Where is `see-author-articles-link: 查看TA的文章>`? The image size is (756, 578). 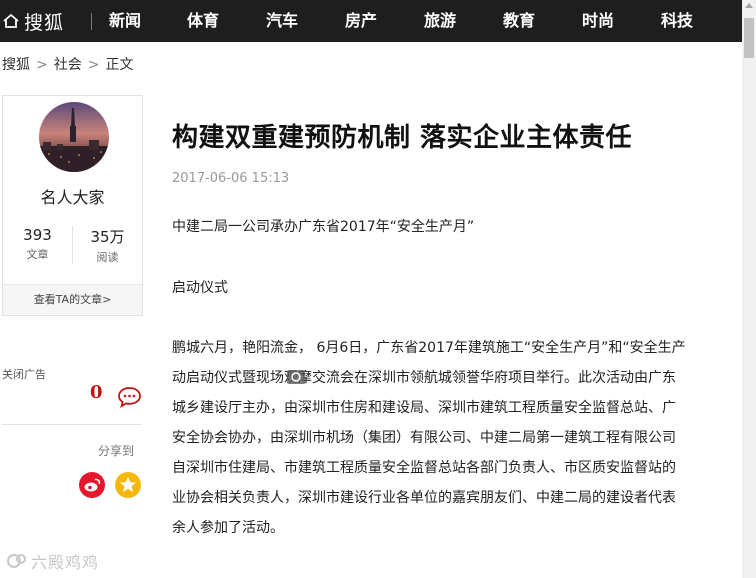 see-author-articles-link: 查看TA的文章> is located at coordinates (72, 299).